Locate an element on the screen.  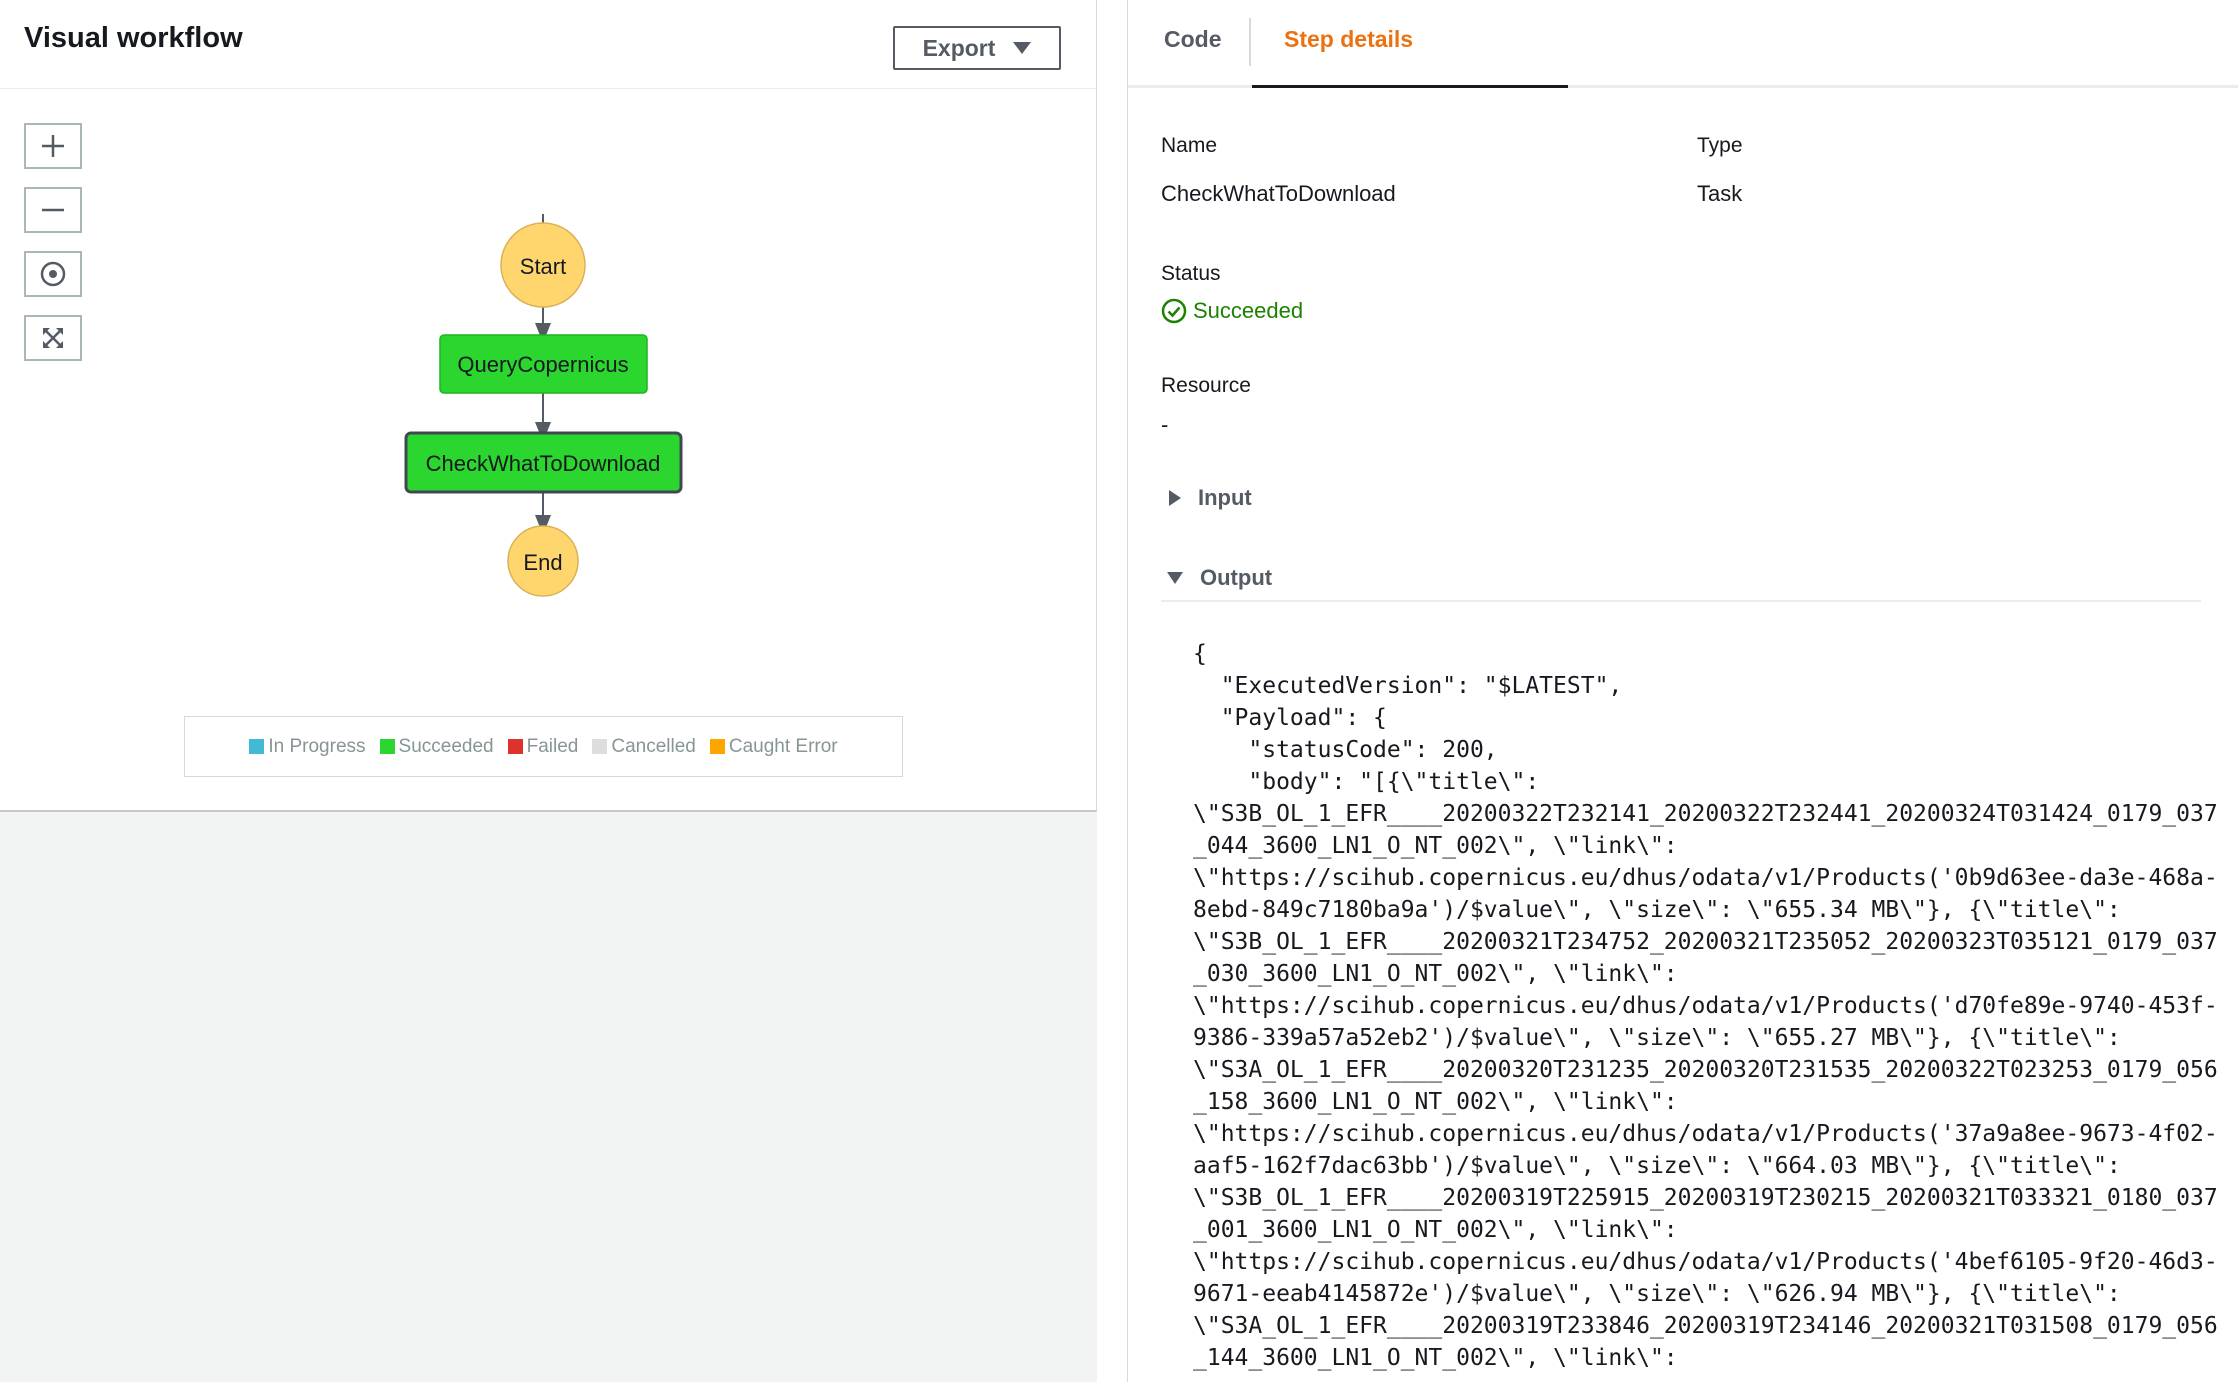
node-query-copernicus: QueryCopernicus is located at coordinates (543, 364).